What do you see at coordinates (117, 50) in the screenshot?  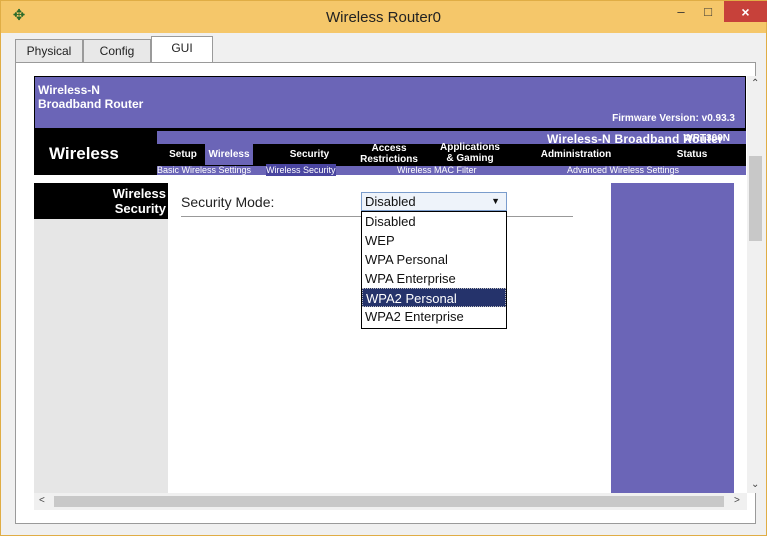 I see `tab-config: Config` at bounding box center [117, 50].